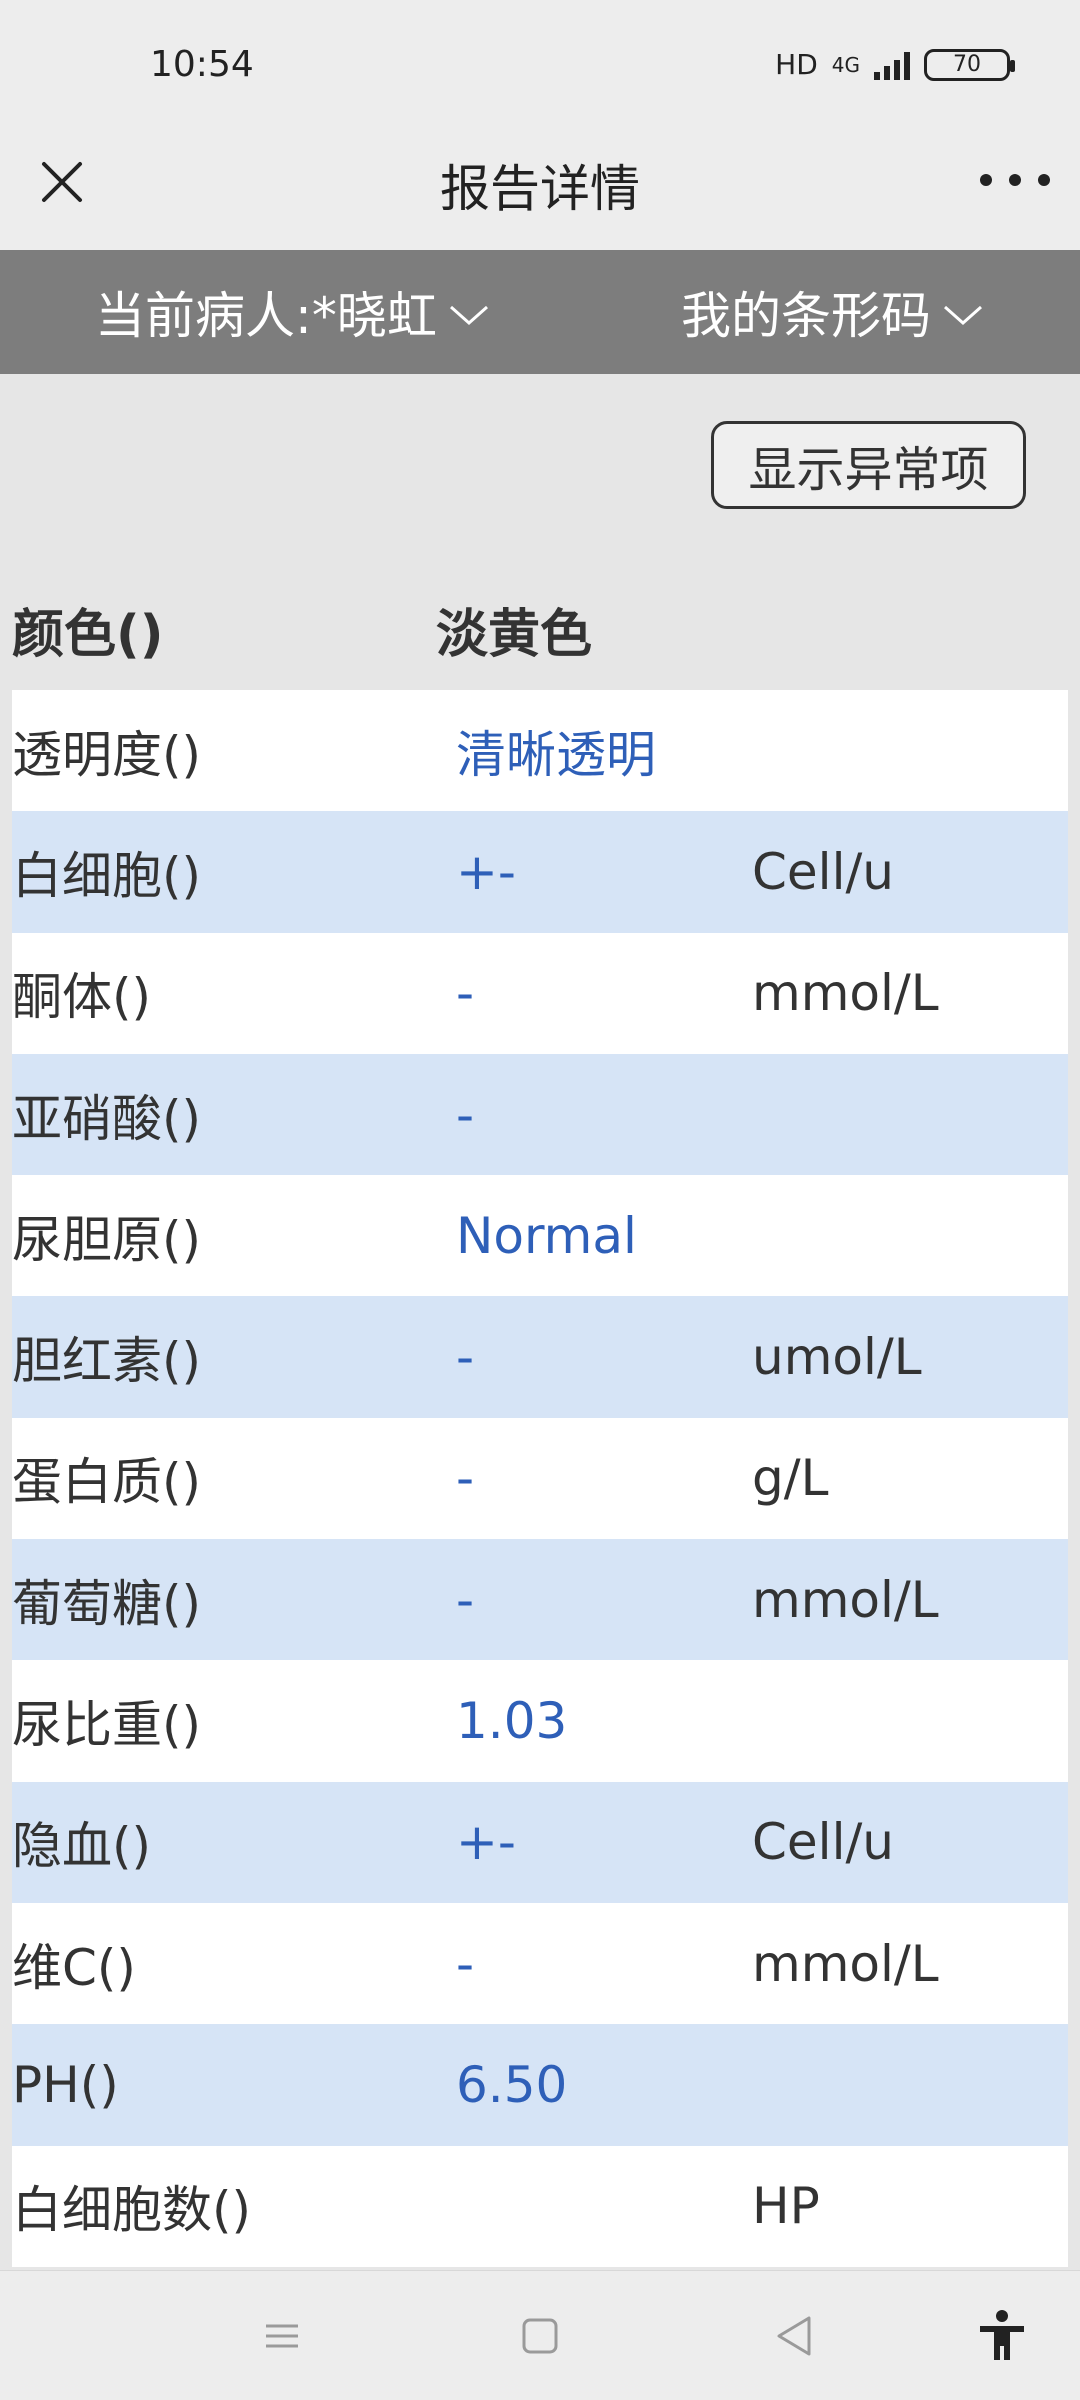 The height and width of the screenshot is (2400, 1080). I want to click on result-name: 亚硝酸(), so click(107, 1118).